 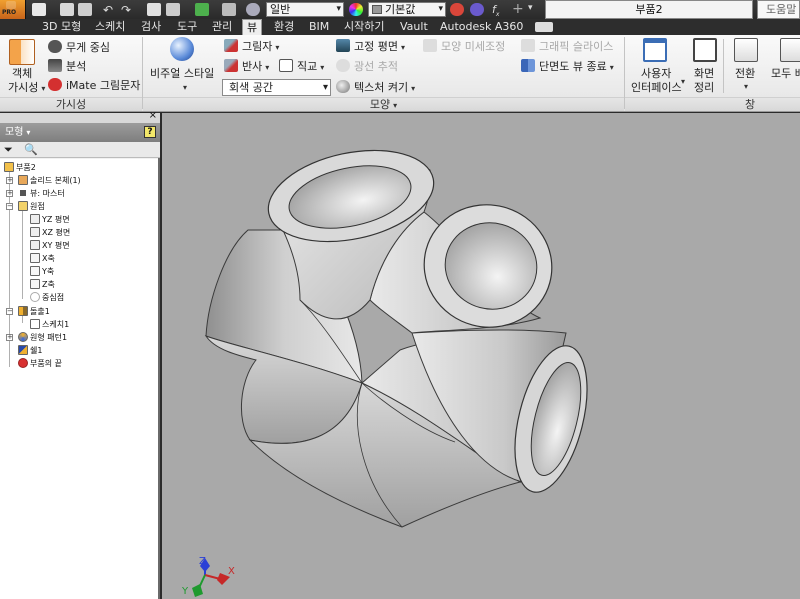 What do you see at coordinates (785, 74) in the screenshot?
I see `arrange-all-button: 모두 배` at bounding box center [785, 74].